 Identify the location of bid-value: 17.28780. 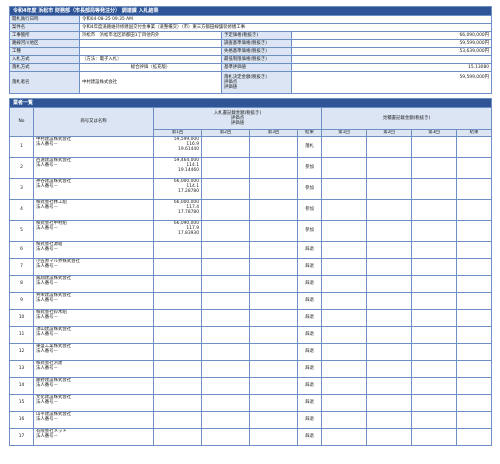
(188, 191).